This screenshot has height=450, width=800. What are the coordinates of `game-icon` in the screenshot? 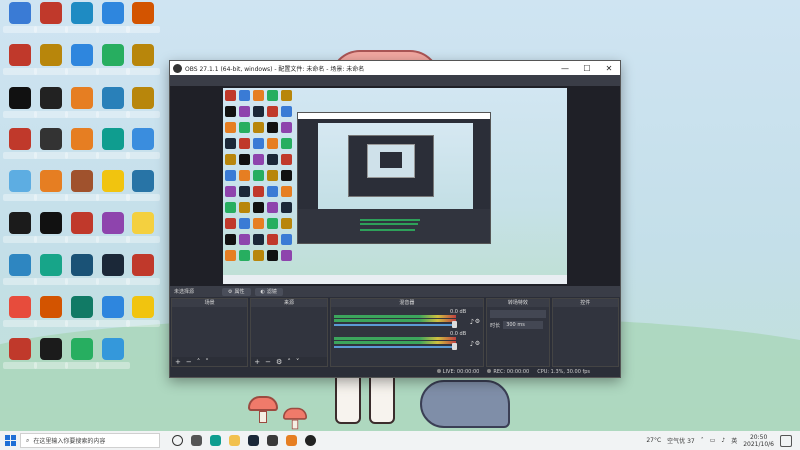 It's located at (291, 440).